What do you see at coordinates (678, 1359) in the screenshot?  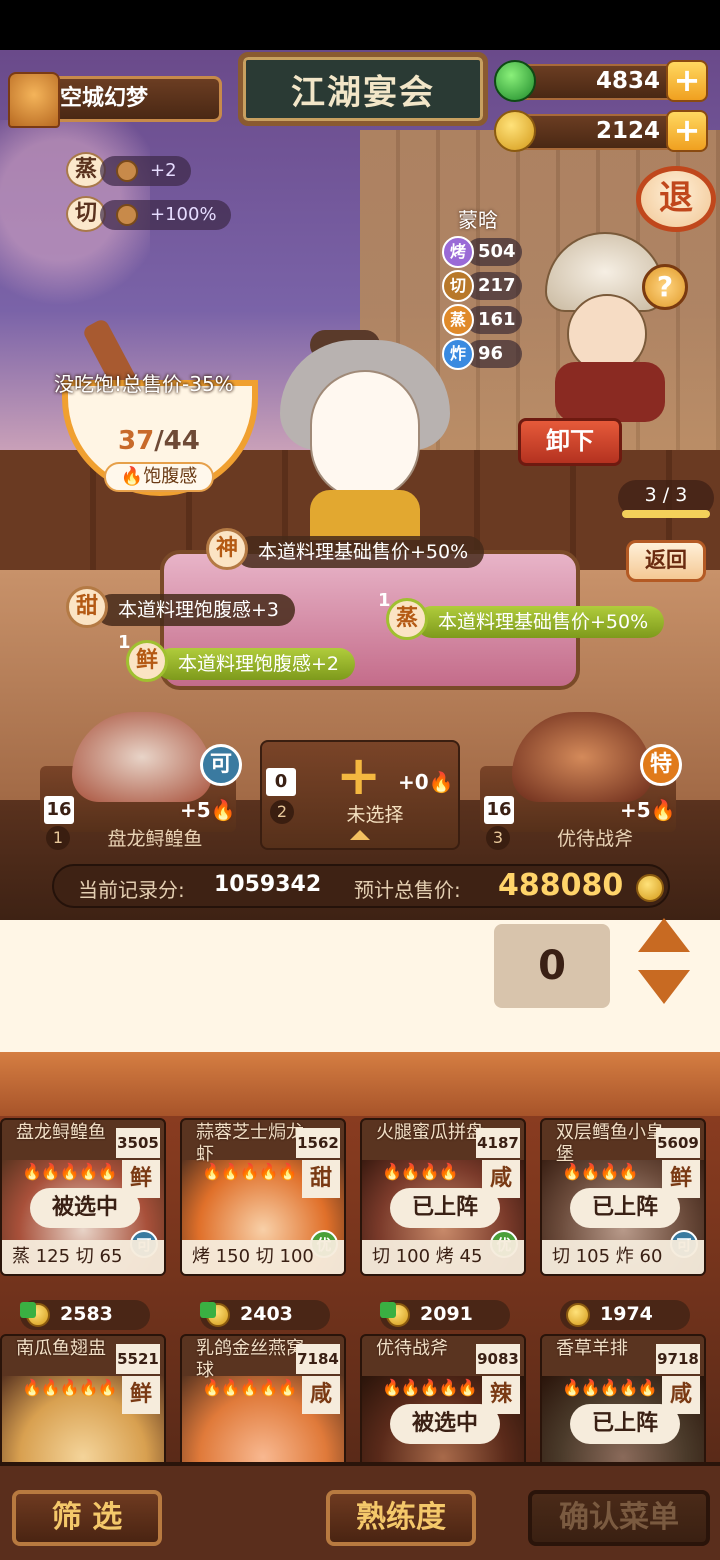 I see `dish-price: 9718` at bounding box center [678, 1359].